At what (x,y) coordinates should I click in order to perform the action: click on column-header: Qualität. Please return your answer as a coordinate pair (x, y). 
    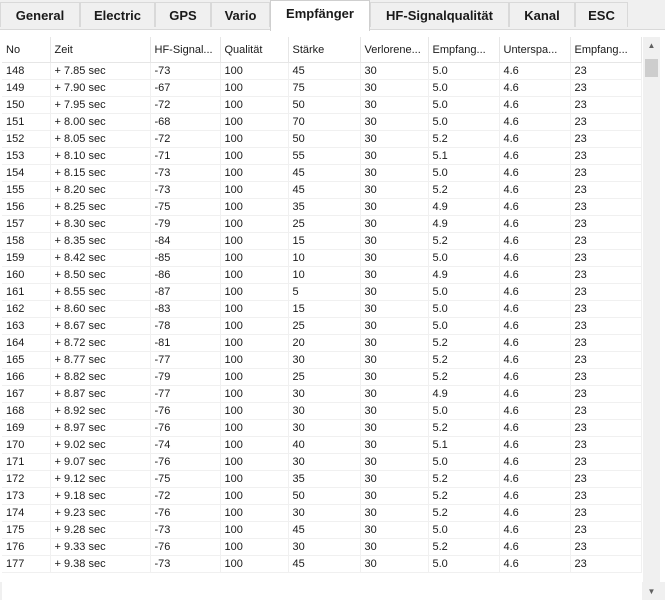
    Looking at the image, I should click on (254, 50).